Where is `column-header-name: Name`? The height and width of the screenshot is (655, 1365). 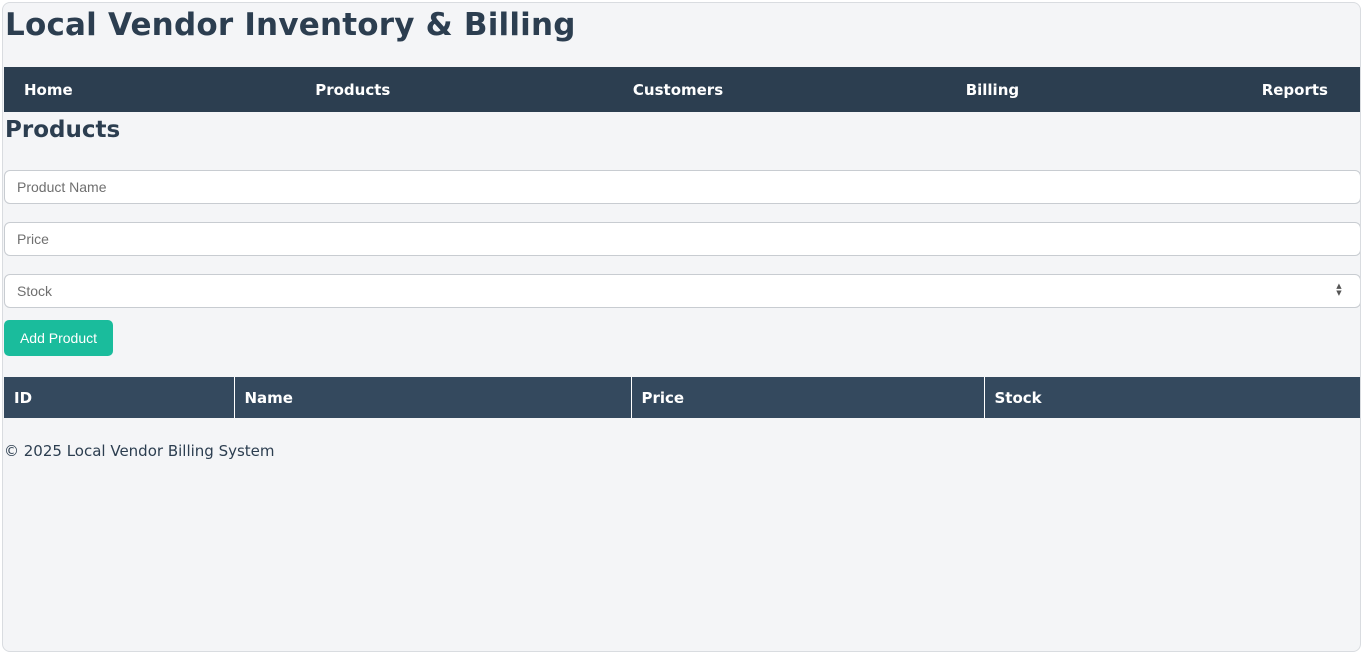
column-header-name: Name is located at coordinates (433, 397).